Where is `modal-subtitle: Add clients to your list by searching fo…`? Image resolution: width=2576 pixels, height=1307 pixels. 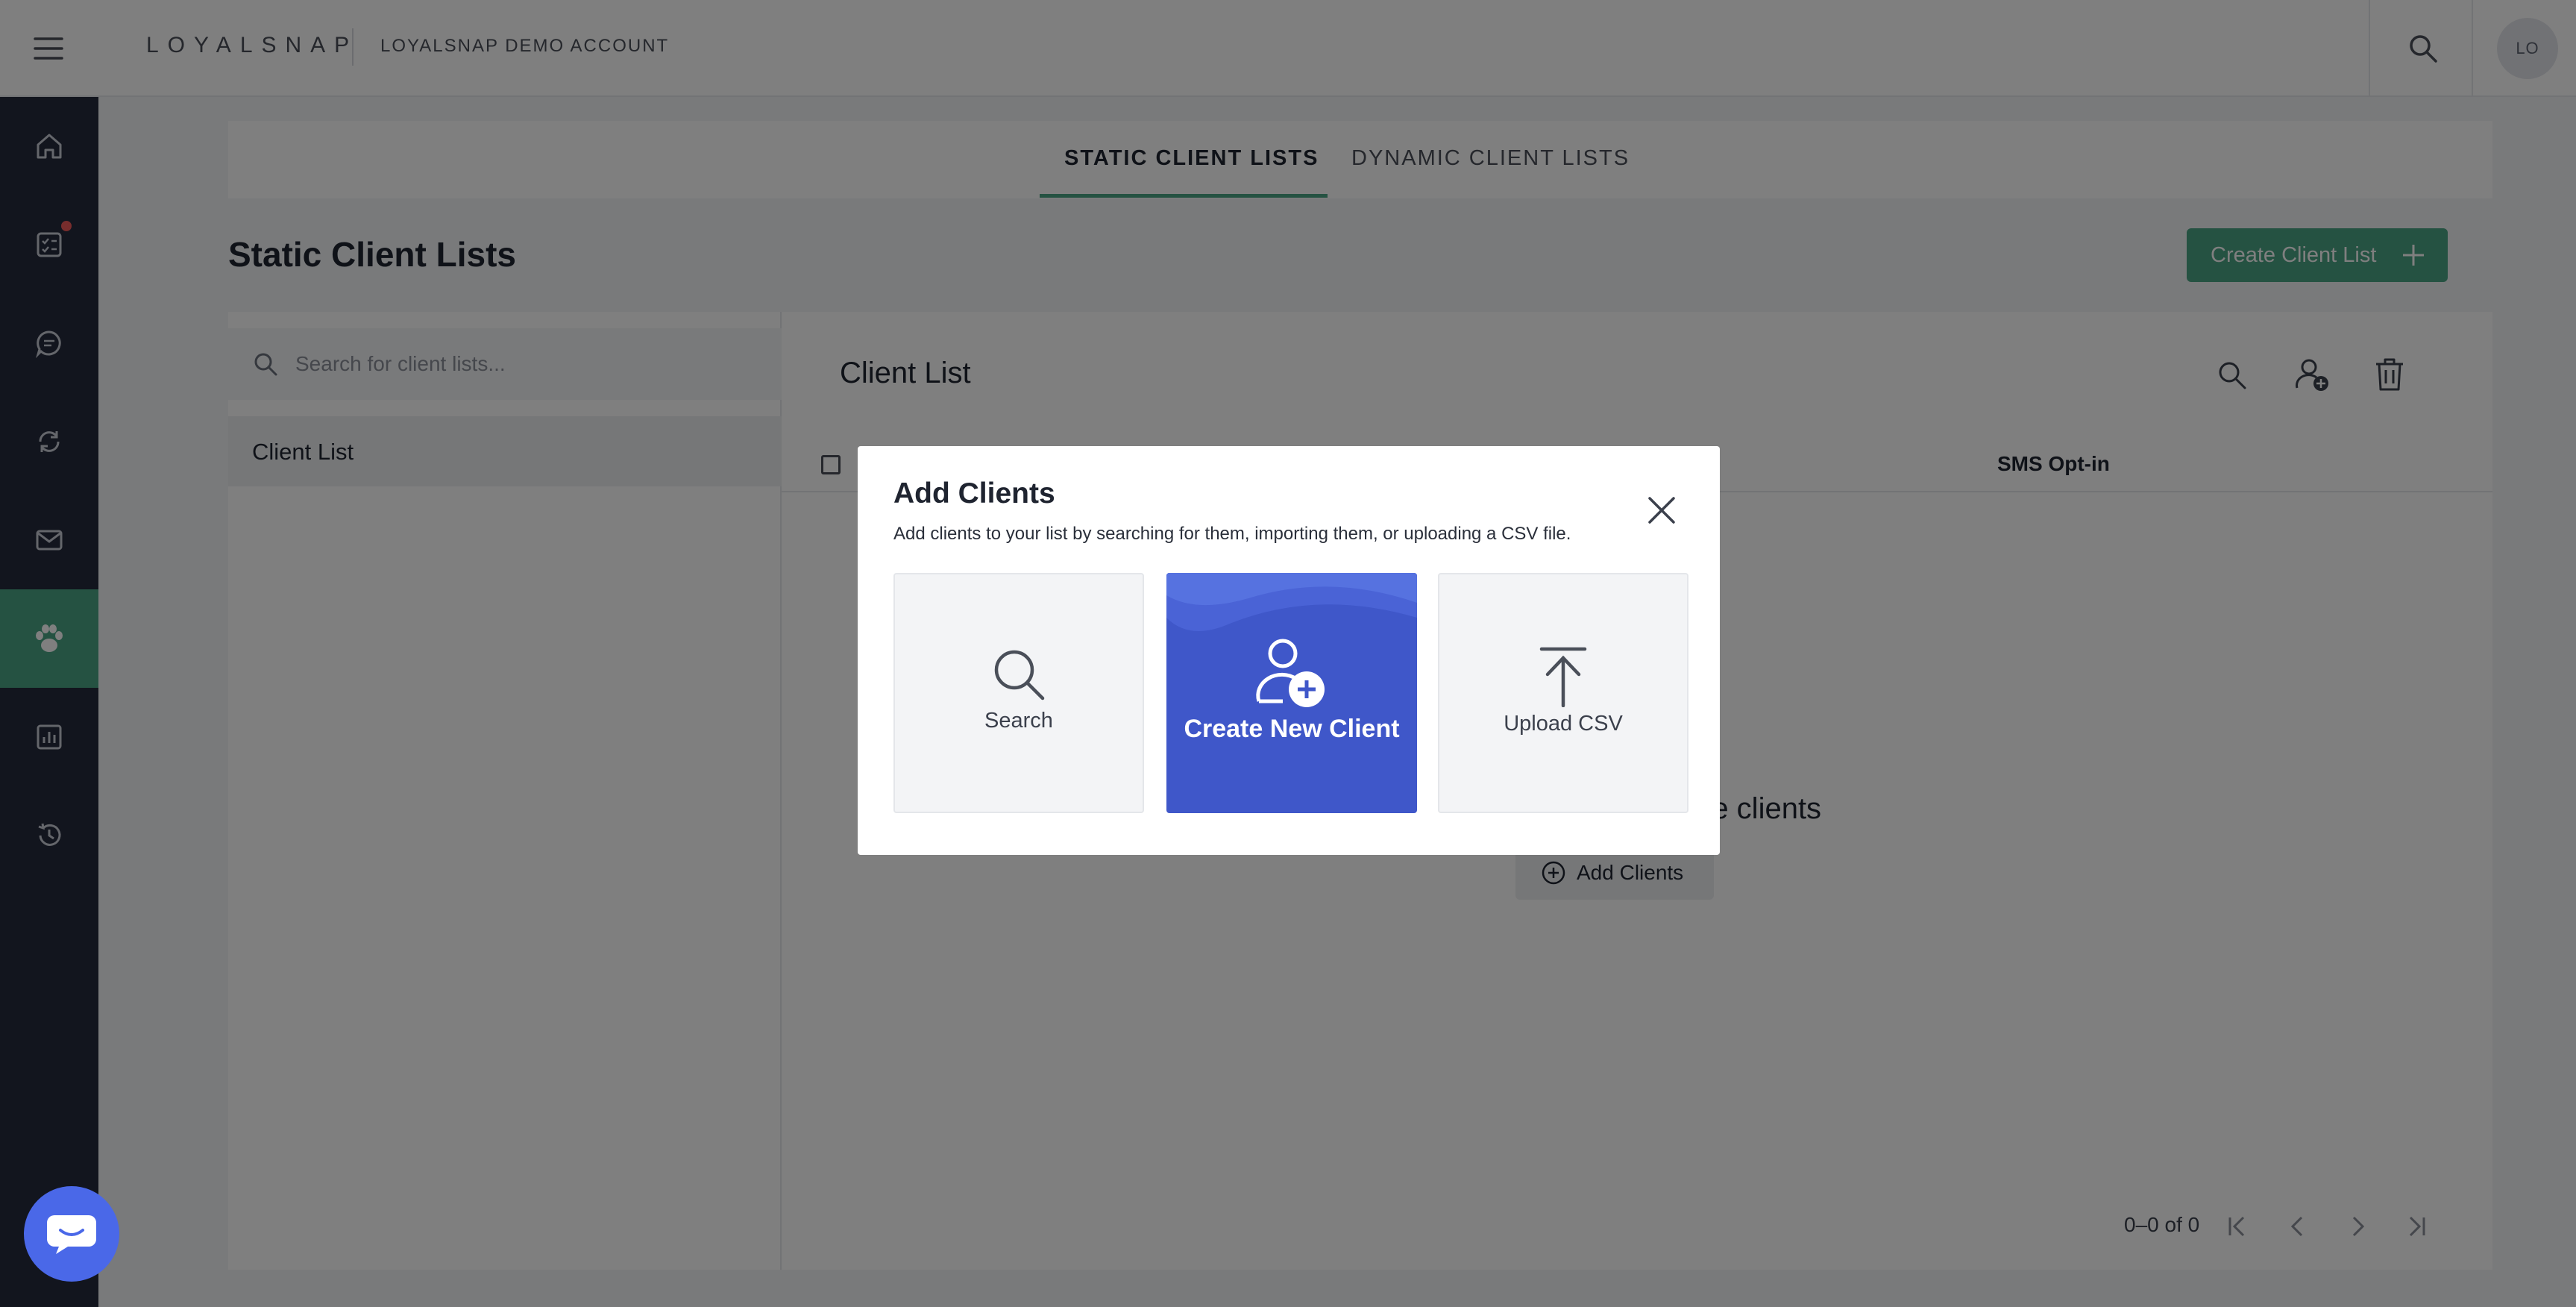
modal-subtitle: Add clients to your list by searching fo… is located at coordinates (1232, 534).